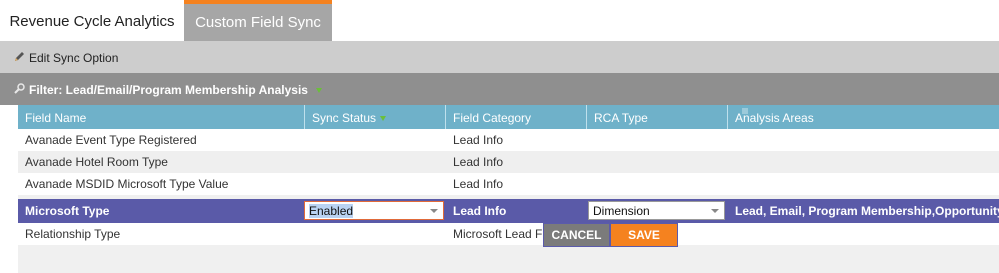 This screenshot has height=273, width=999. Describe the element at coordinates (516, 117) in the screenshot. I see `column-header-field-category: Field Category` at that location.